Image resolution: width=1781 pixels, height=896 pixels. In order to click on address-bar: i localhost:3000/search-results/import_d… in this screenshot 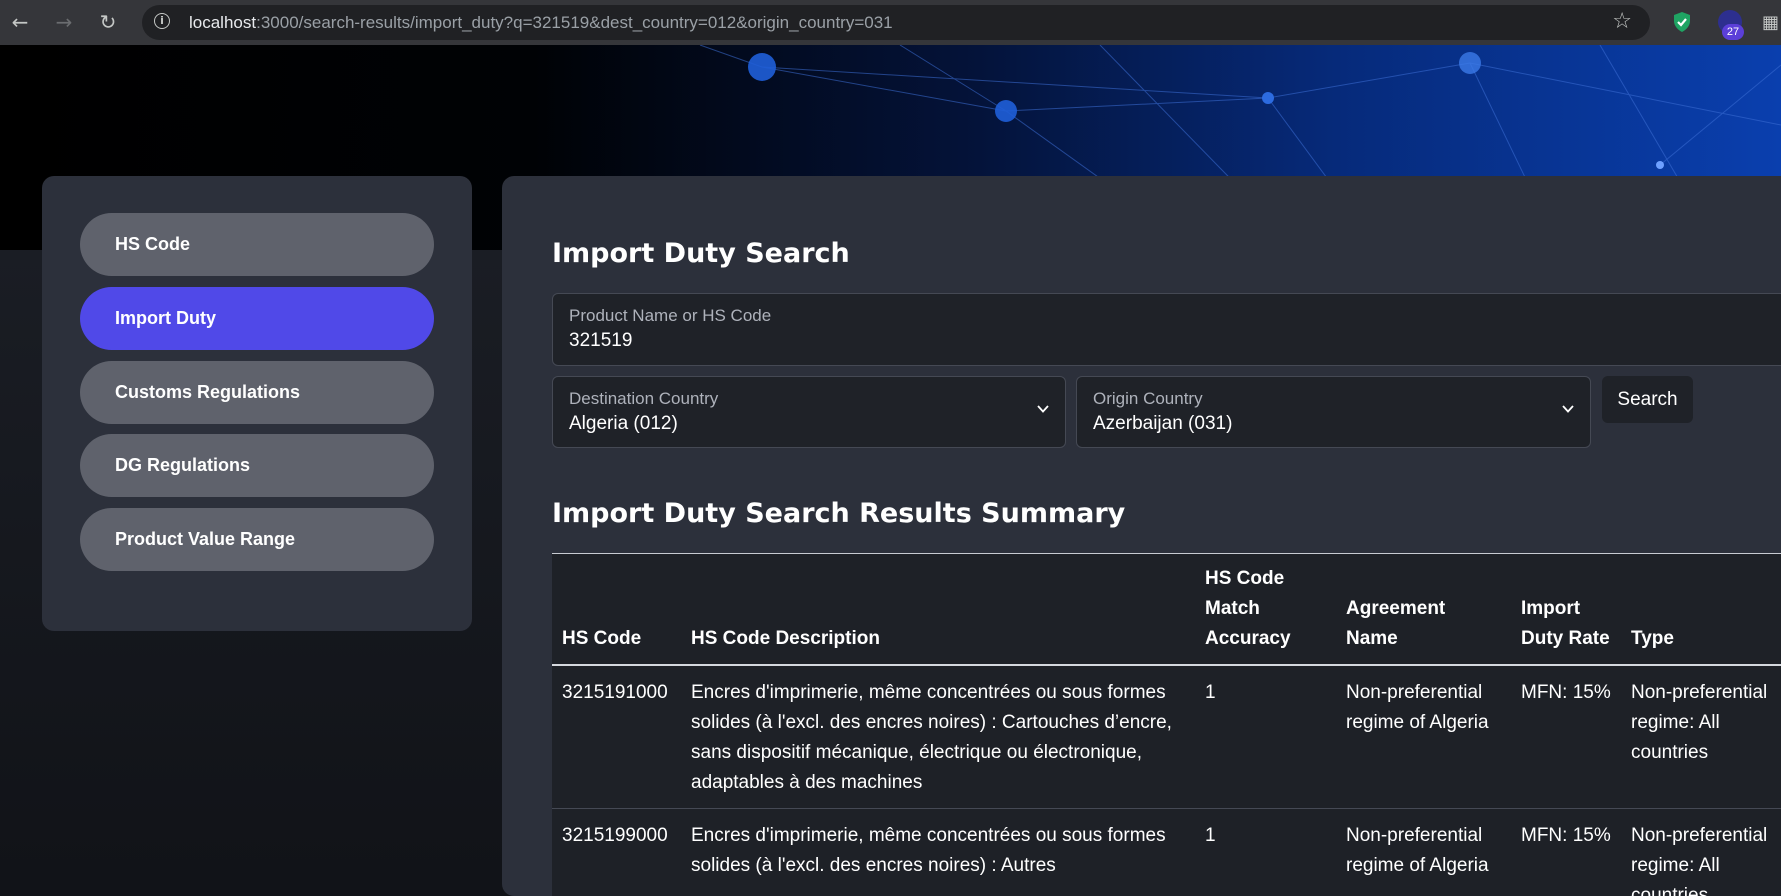, I will do `click(896, 22)`.